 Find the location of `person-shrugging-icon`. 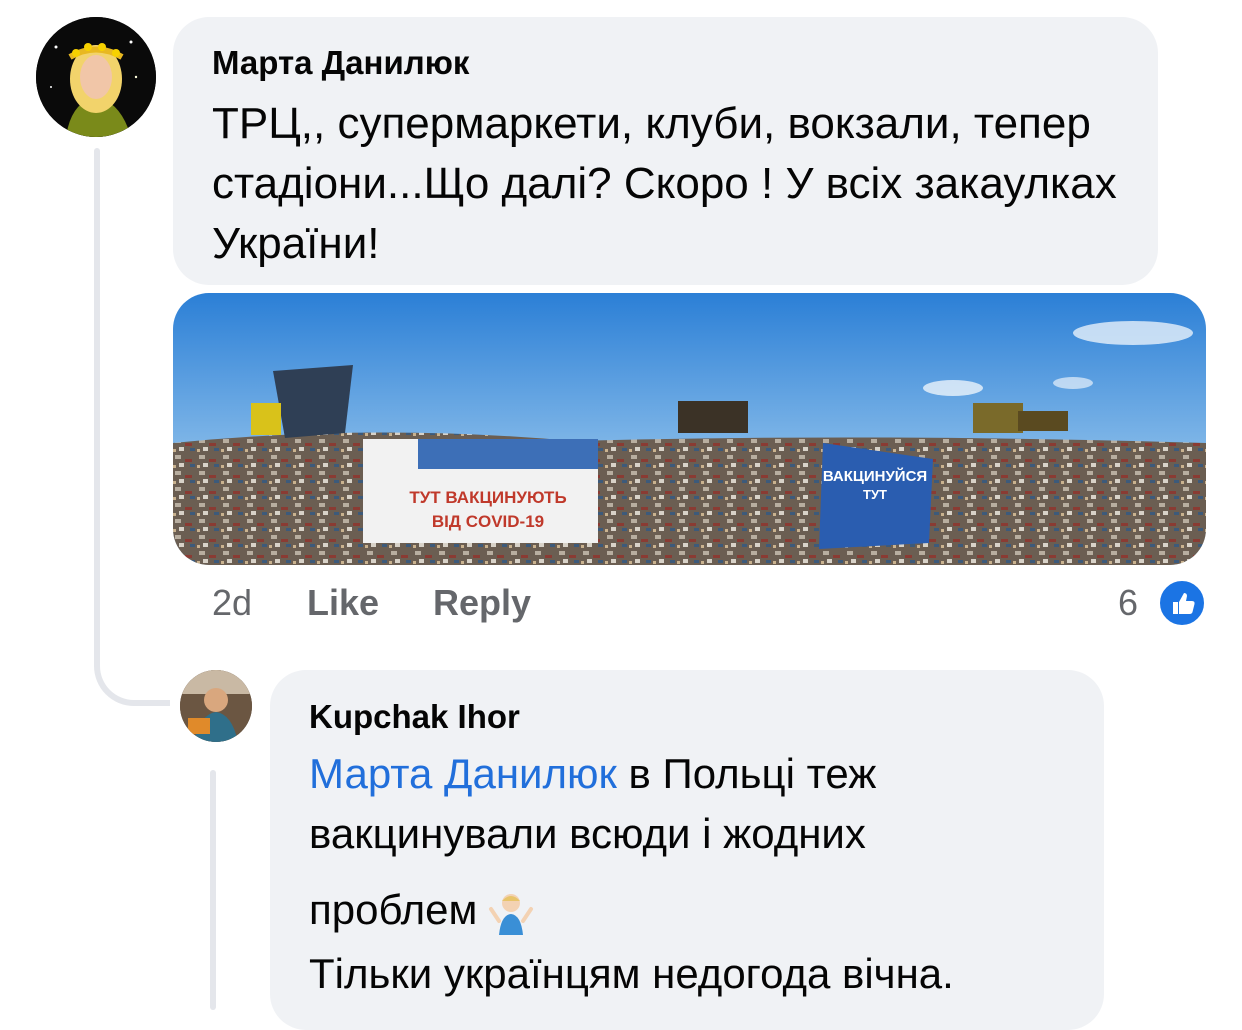

person-shrugging-icon is located at coordinates (511, 913).